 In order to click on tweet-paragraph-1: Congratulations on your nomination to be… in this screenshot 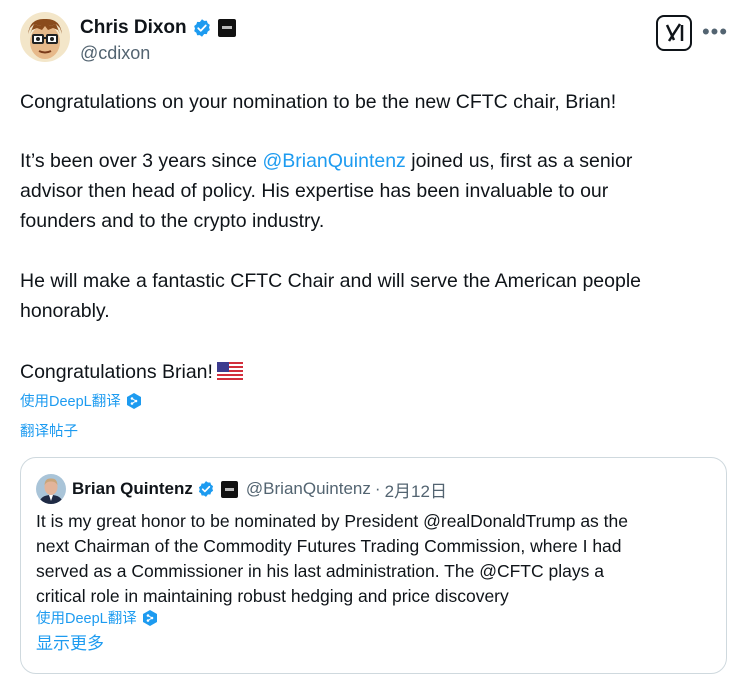, I will do `click(318, 102)`.